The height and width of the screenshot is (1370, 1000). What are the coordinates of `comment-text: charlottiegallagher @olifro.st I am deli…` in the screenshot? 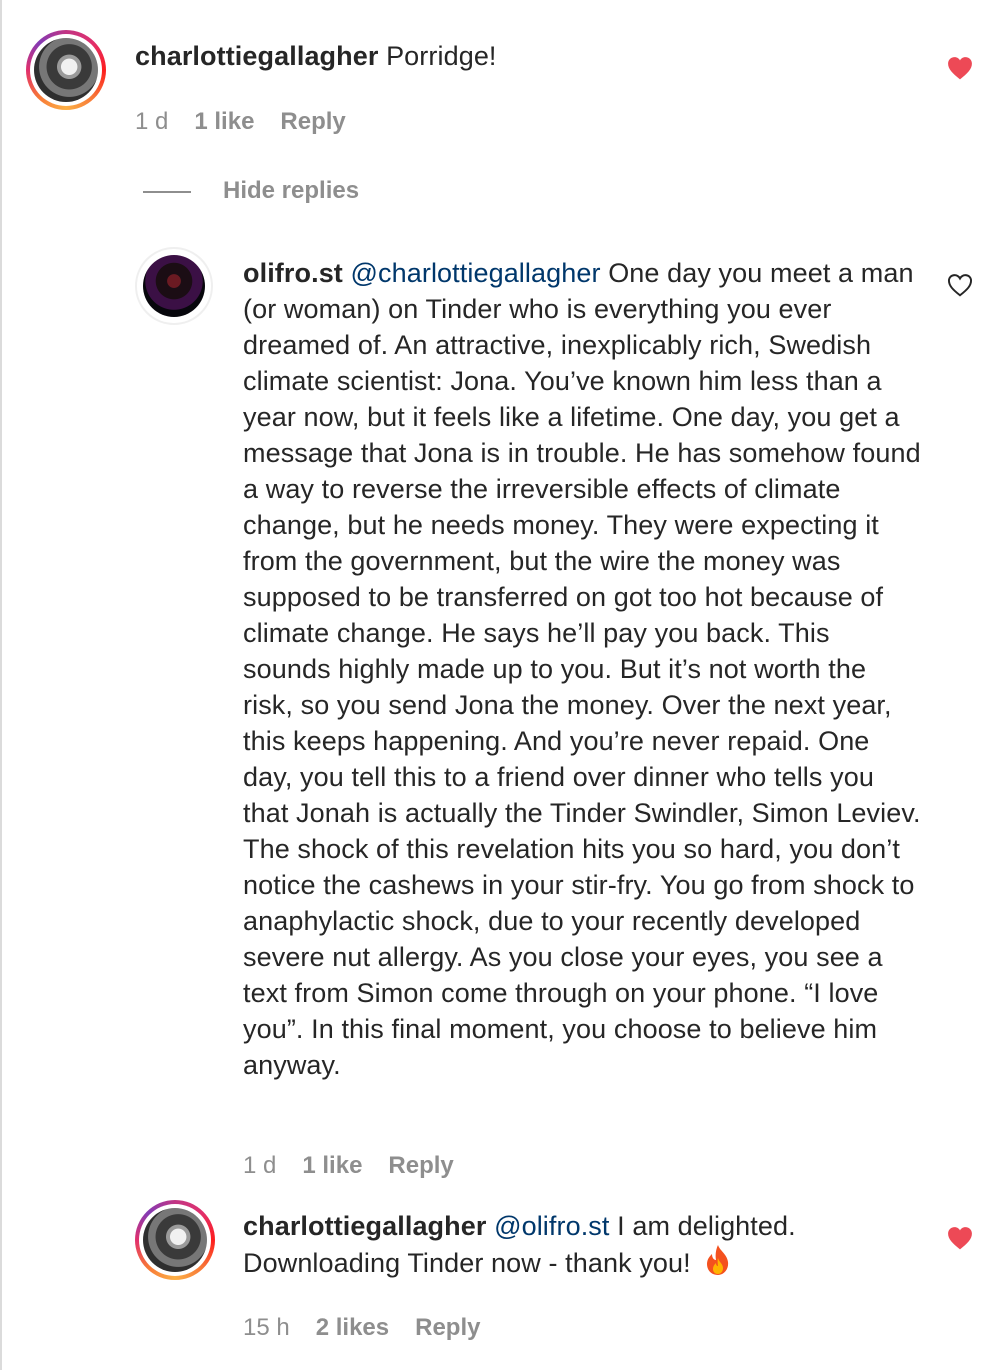 It's located at (583, 1244).